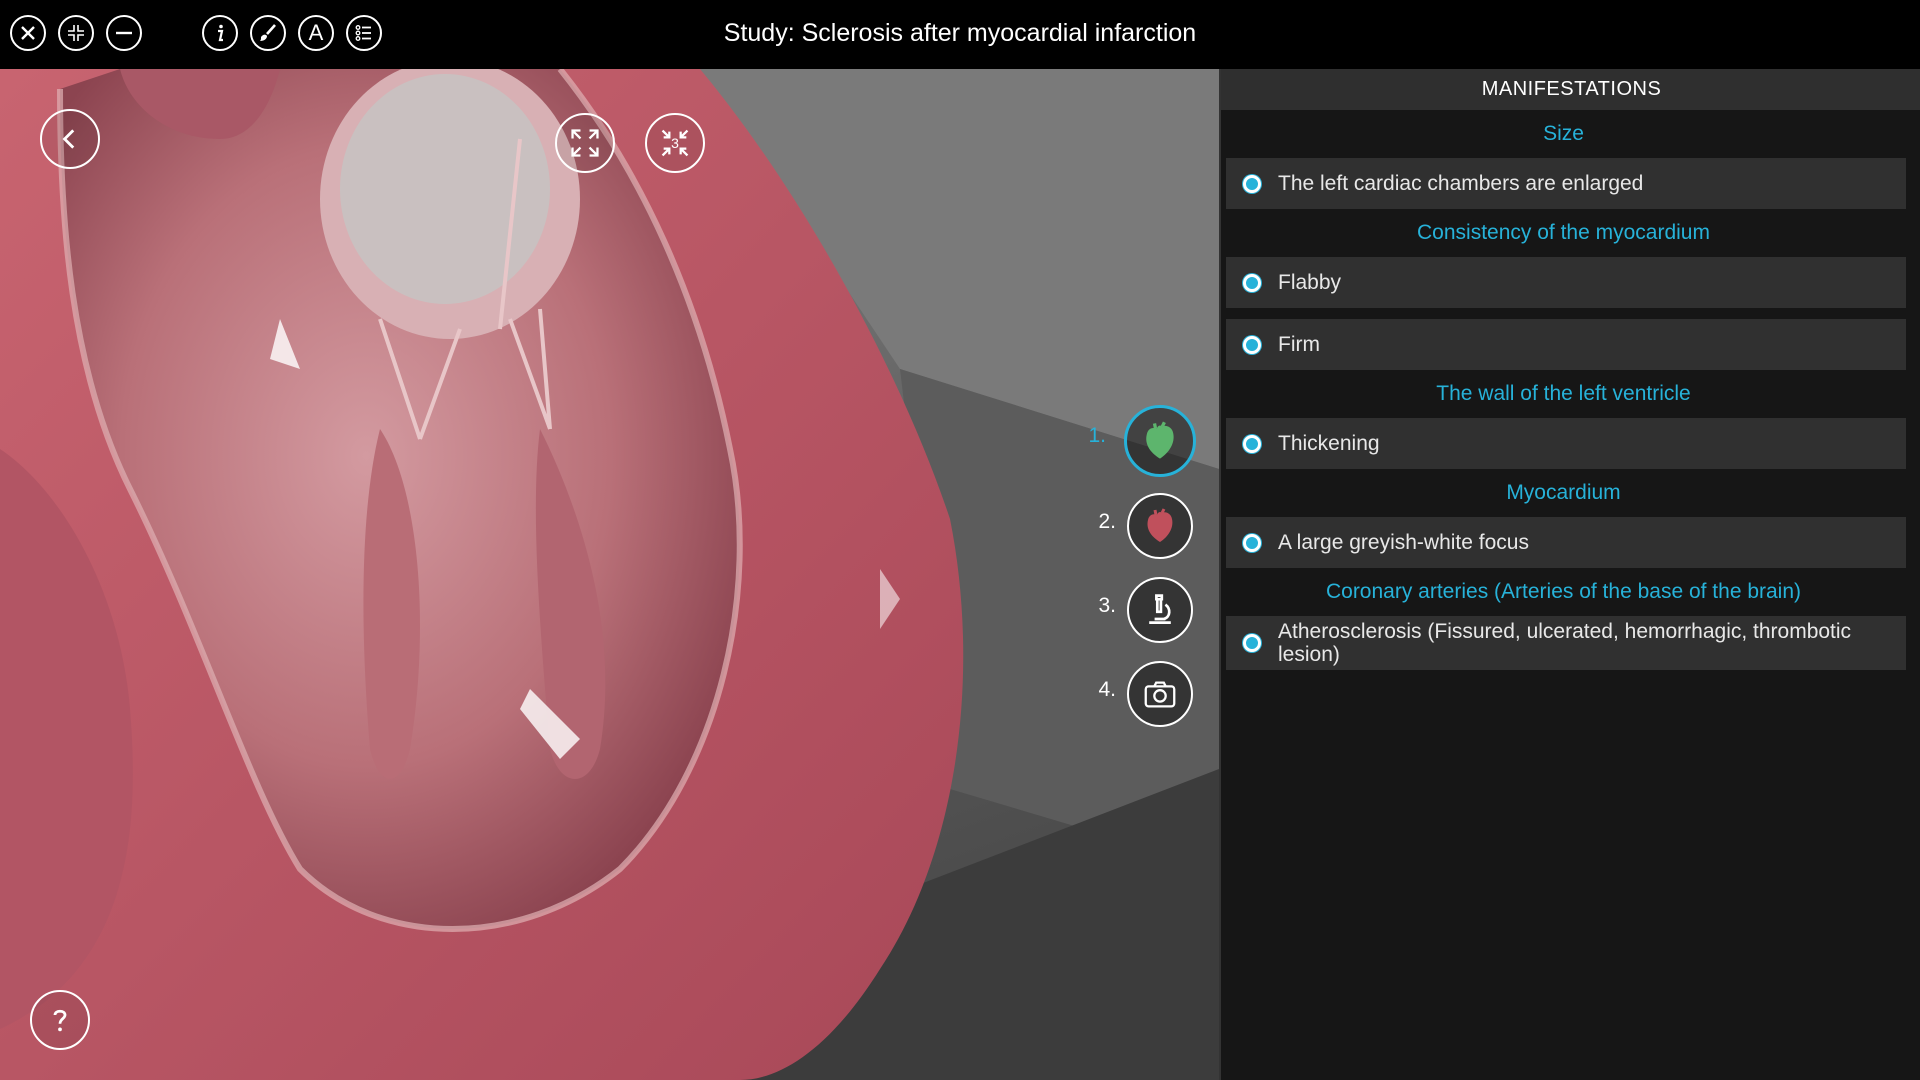  I want to click on brush-button, so click(268, 33).